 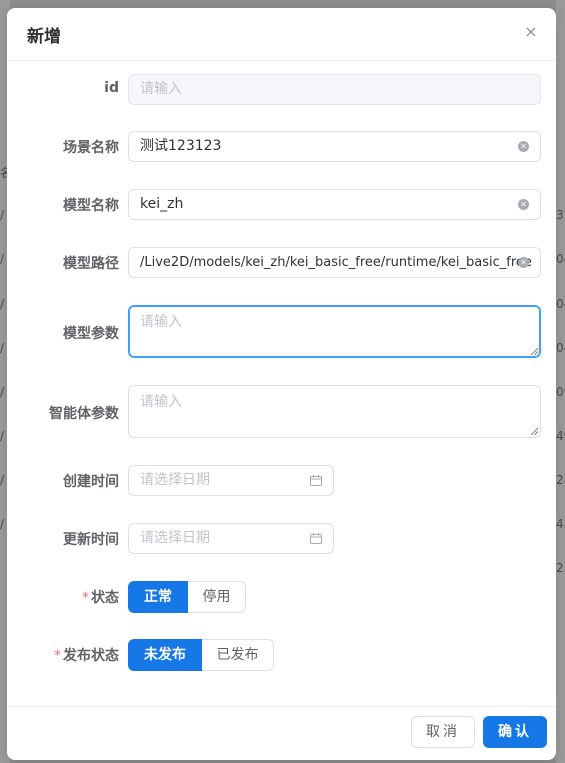 I want to click on status-option-disabled: 停用, so click(x=217, y=597).